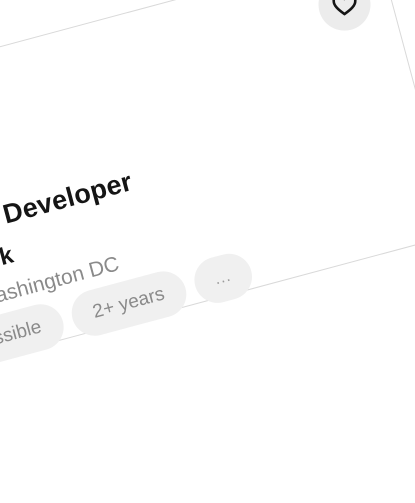 The height and width of the screenshot is (503, 415). What do you see at coordinates (34, 345) in the screenshot?
I see `tag-remote: Remote possible` at bounding box center [34, 345].